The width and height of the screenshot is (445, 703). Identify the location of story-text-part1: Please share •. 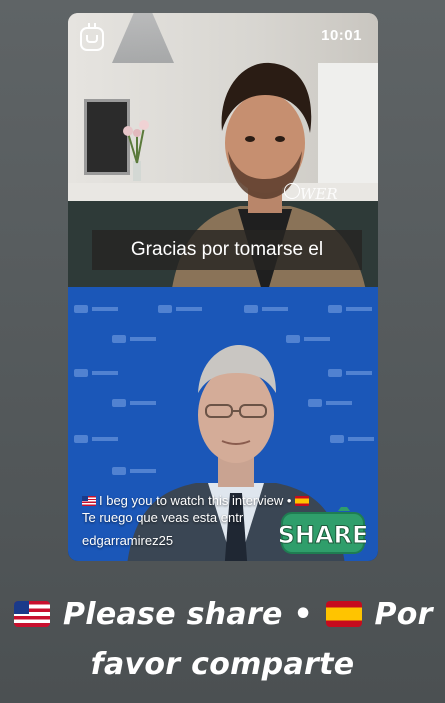
(188, 614).